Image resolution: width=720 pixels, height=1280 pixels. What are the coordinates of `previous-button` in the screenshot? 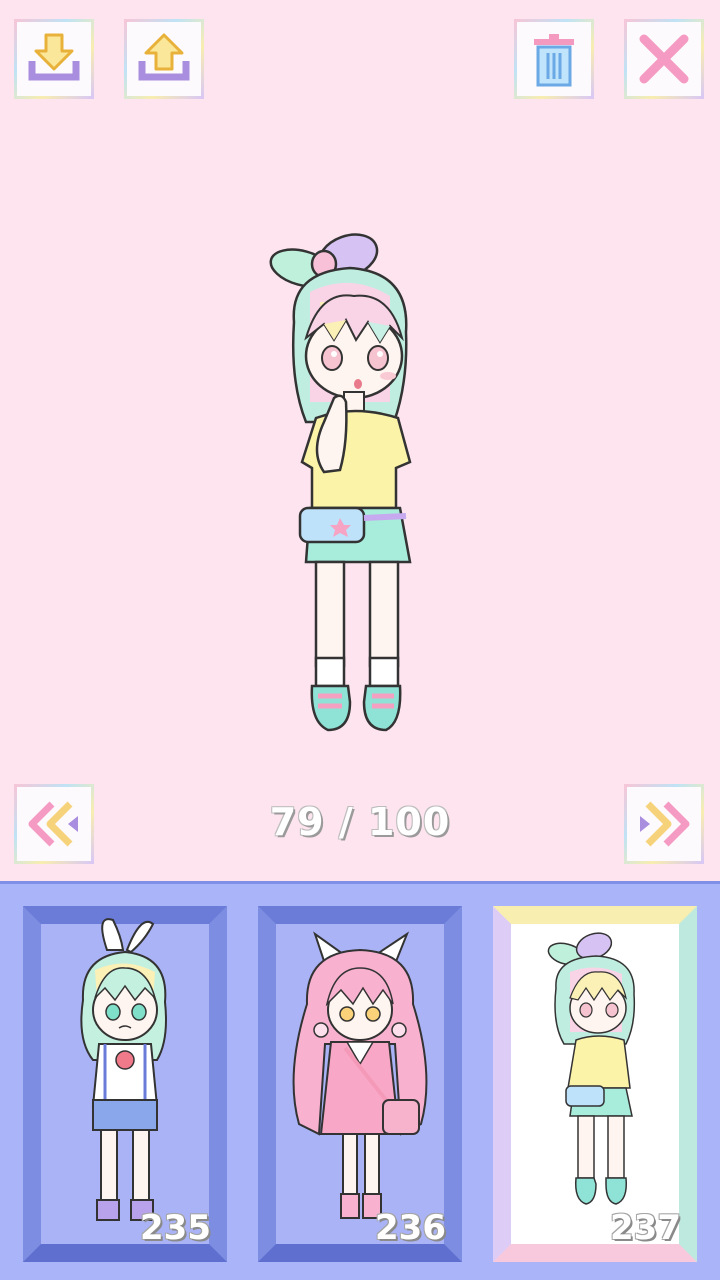 It's located at (54, 824).